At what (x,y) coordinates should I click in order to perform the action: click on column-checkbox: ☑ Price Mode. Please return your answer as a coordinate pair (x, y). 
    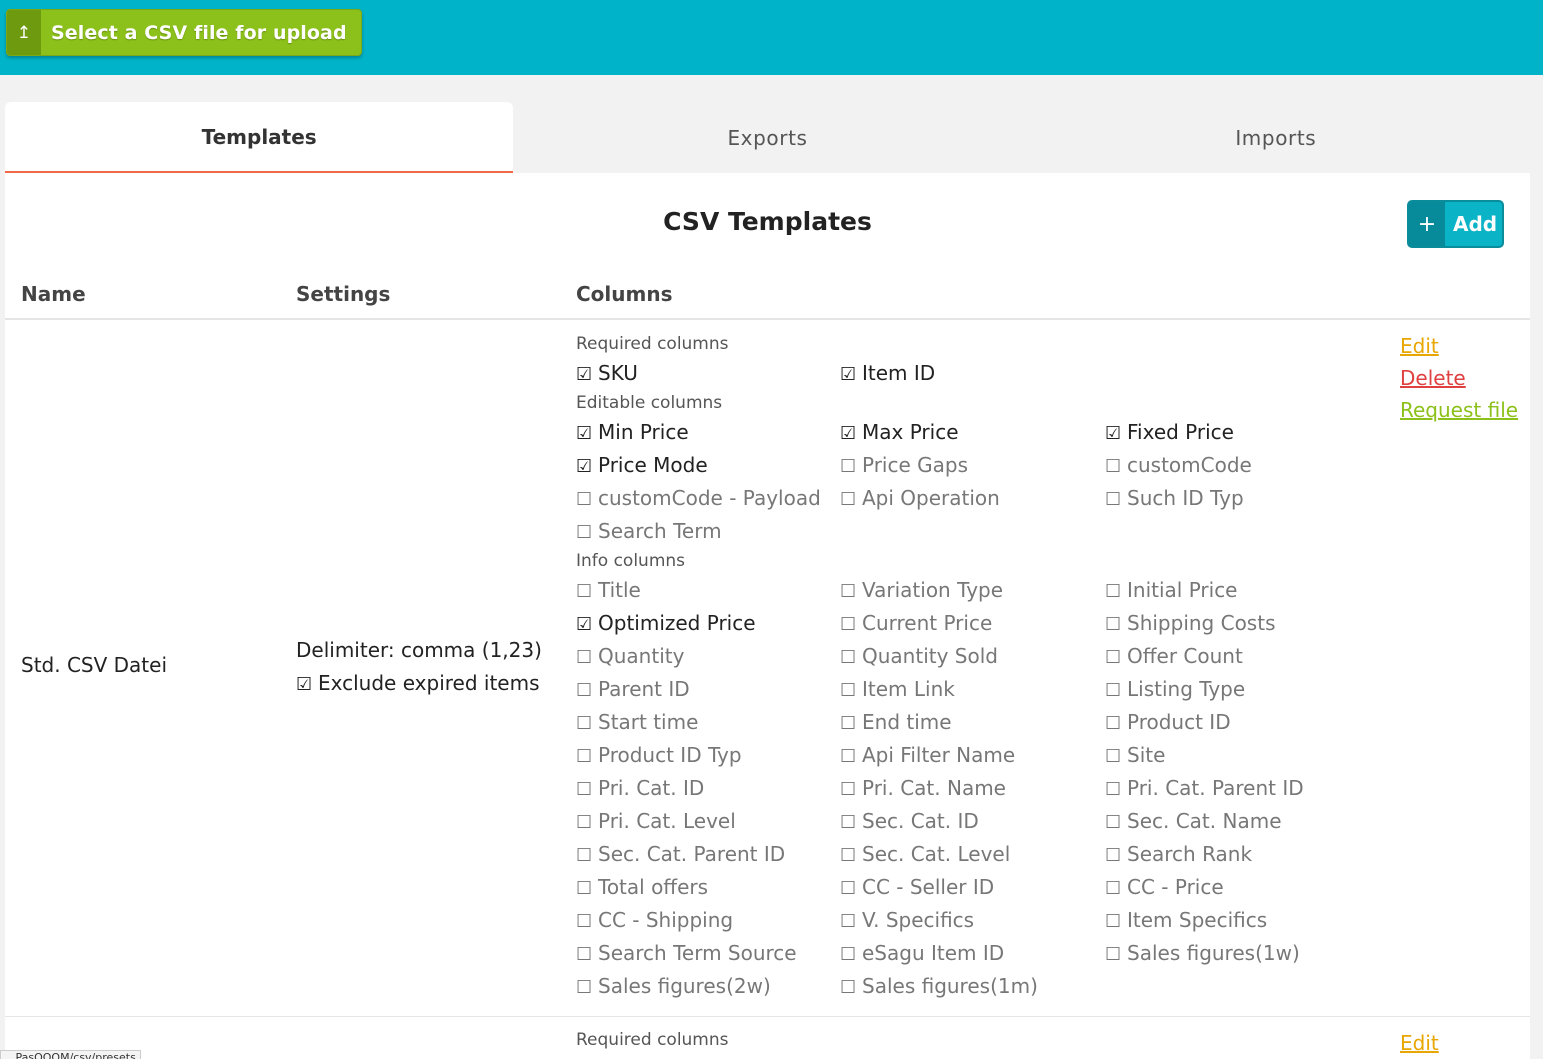
    Looking at the image, I should click on (708, 465).